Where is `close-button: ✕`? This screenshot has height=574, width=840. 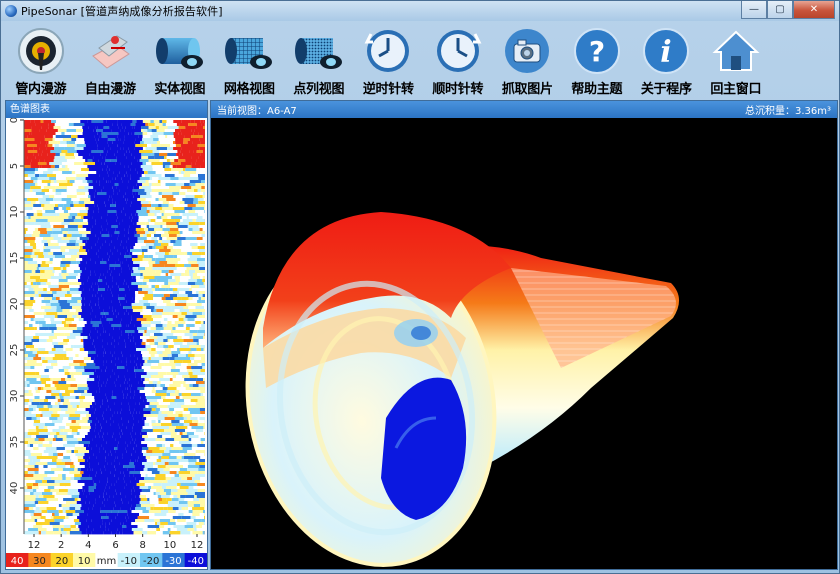 close-button: ✕ is located at coordinates (814, 10).